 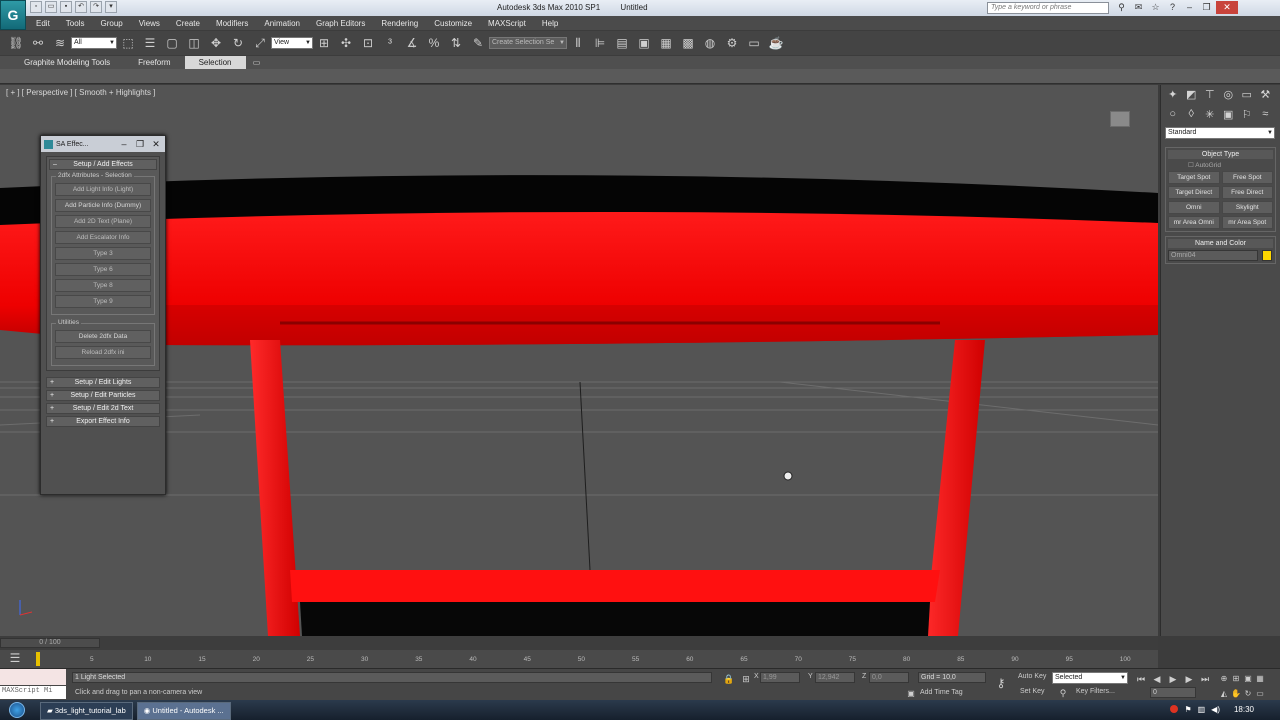 What do you see at coordinates (1173, 95) in the screenshot?
I see `create-tab-icon: ✦` at bounding box center [1173, 95].